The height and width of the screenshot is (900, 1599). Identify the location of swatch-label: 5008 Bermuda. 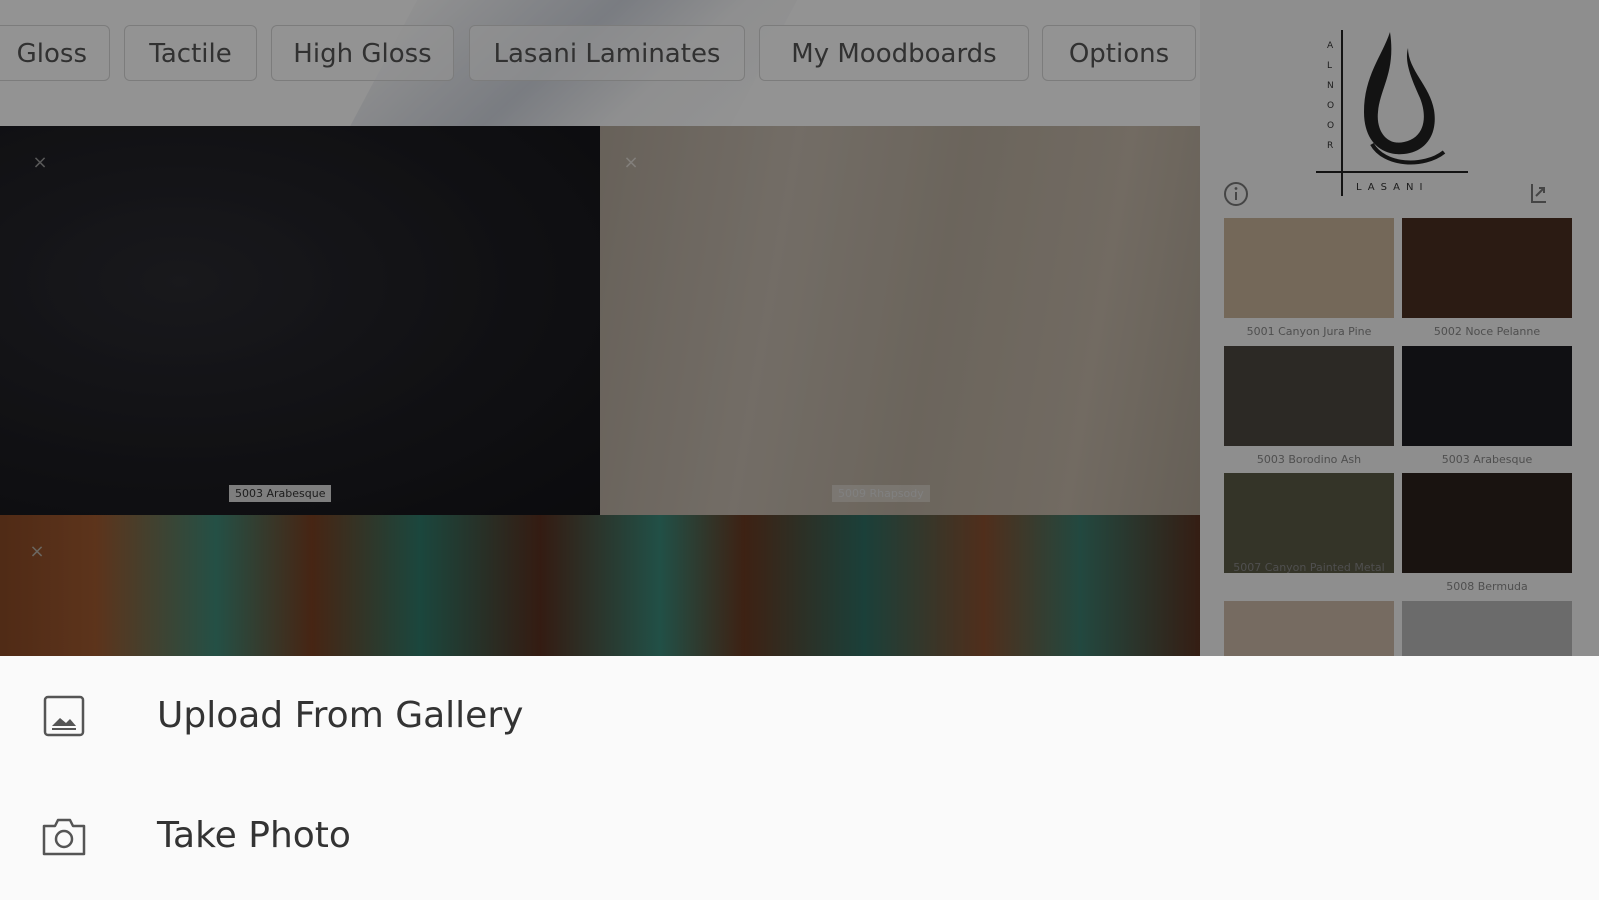
(1487, 586).